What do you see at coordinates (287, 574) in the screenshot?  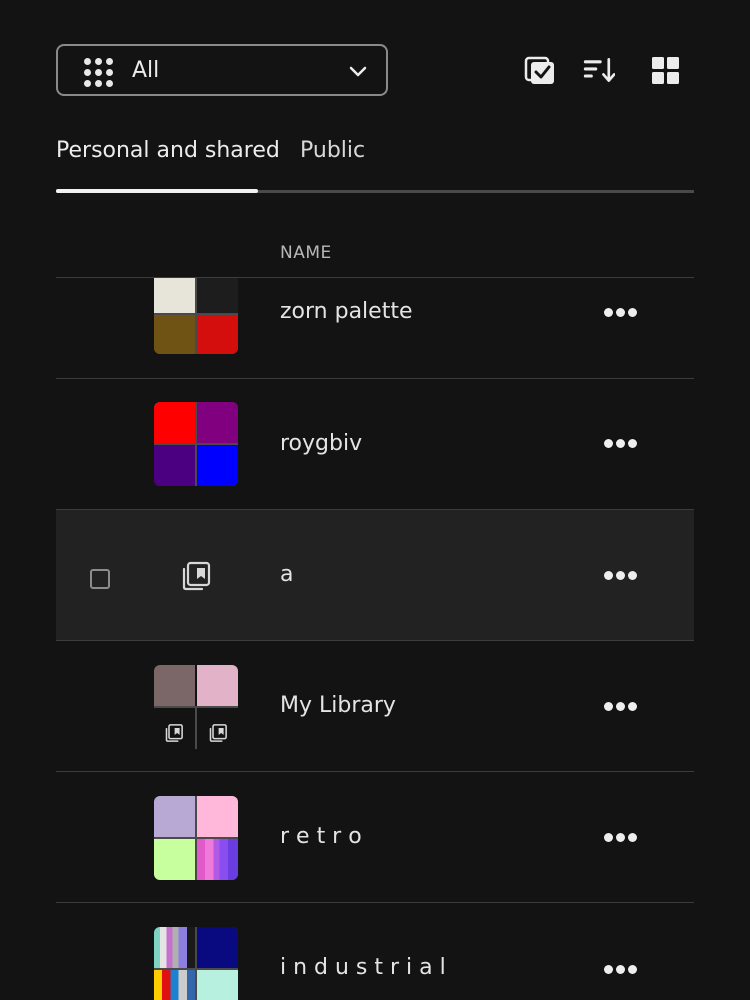 I see `library-name: a` at bounding box center [287, 574].